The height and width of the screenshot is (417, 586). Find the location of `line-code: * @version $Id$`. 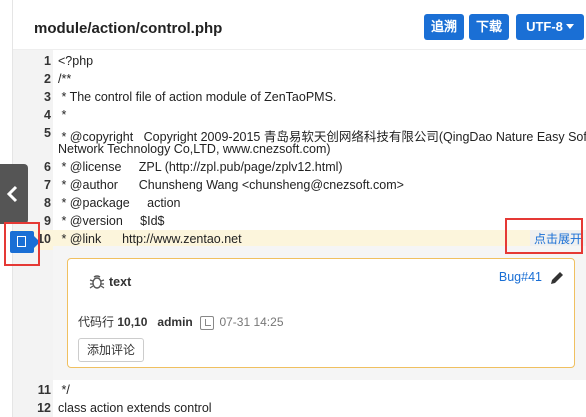

line-code: * @version $Id$ is located at coordinates (111, 221).